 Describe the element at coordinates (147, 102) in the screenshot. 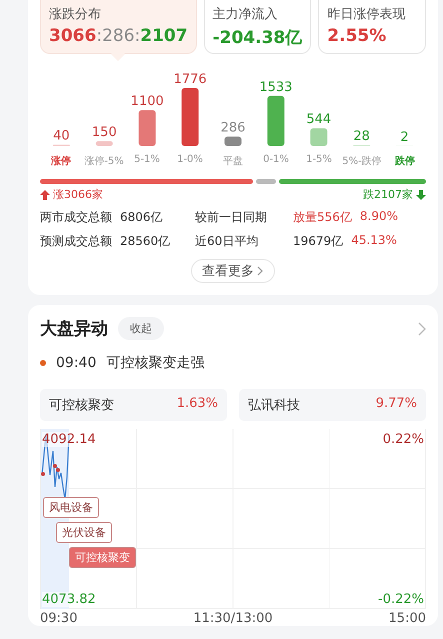

I see `bar-value: 1100` at that location.